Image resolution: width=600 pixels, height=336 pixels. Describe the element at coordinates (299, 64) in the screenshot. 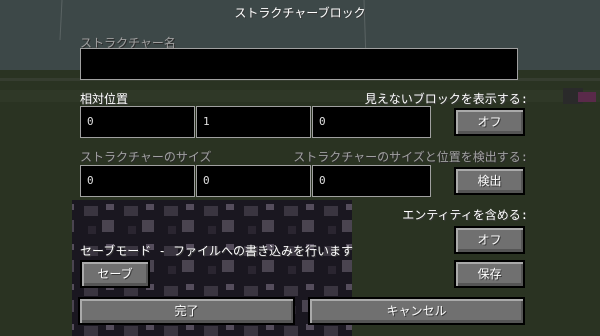

I see `structure-name-input` at that location.